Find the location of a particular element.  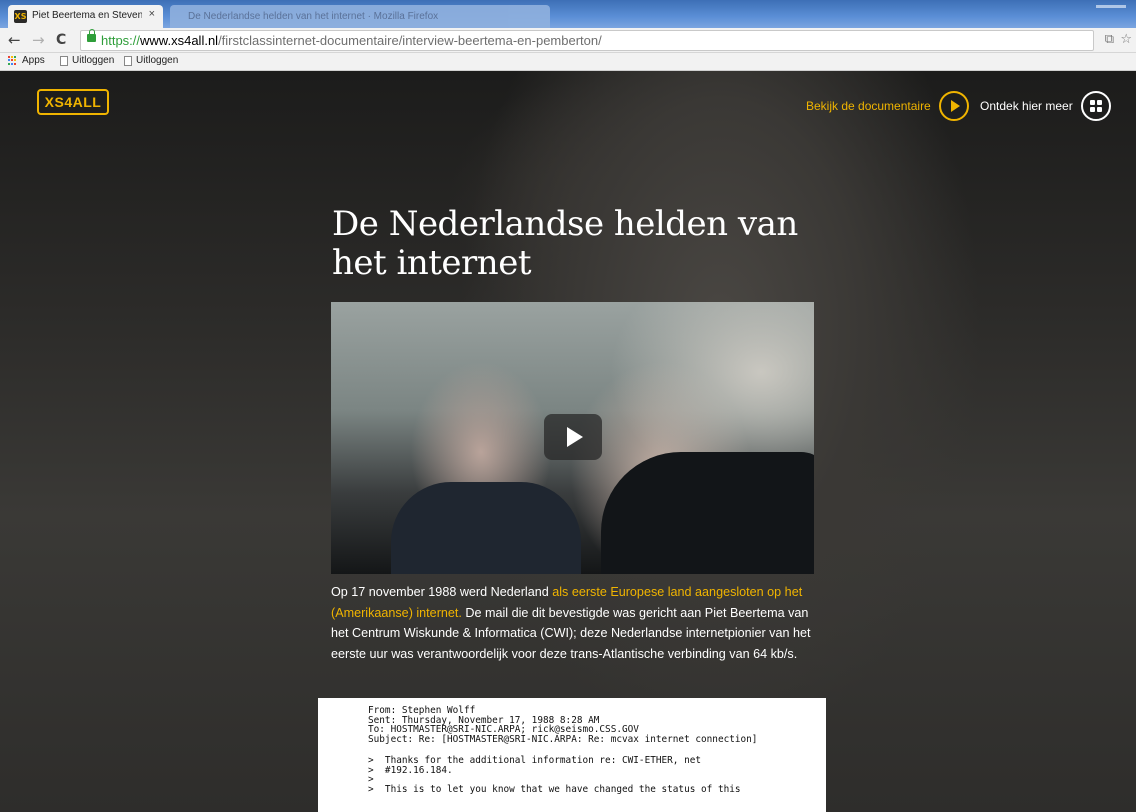

apps-grid-icon is located at coordinates (13, 60).